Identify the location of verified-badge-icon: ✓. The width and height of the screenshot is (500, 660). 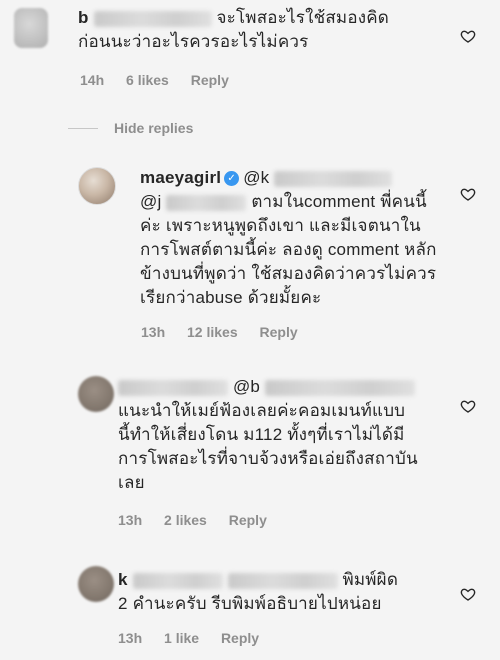
(232, 179).